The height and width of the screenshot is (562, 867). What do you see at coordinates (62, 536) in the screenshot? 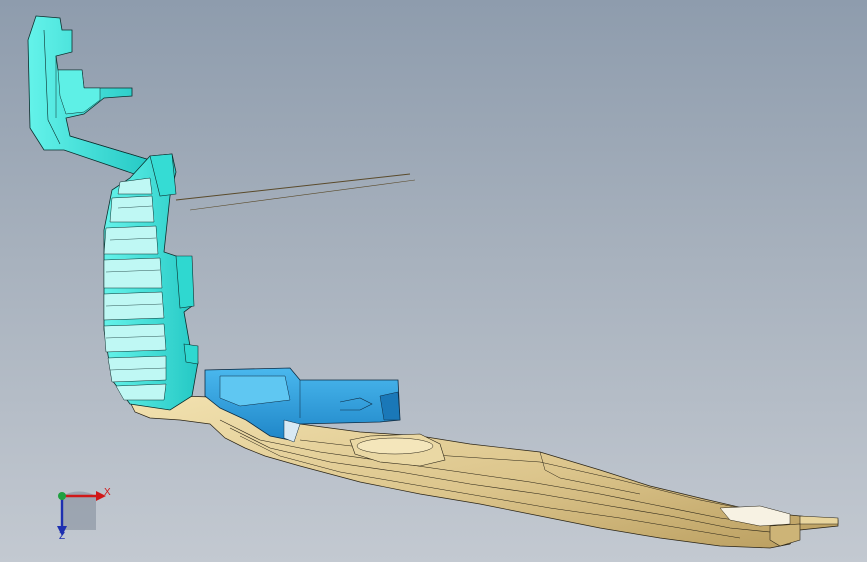
I see `z-axis-label: Z` at bounding box center [62, 536].